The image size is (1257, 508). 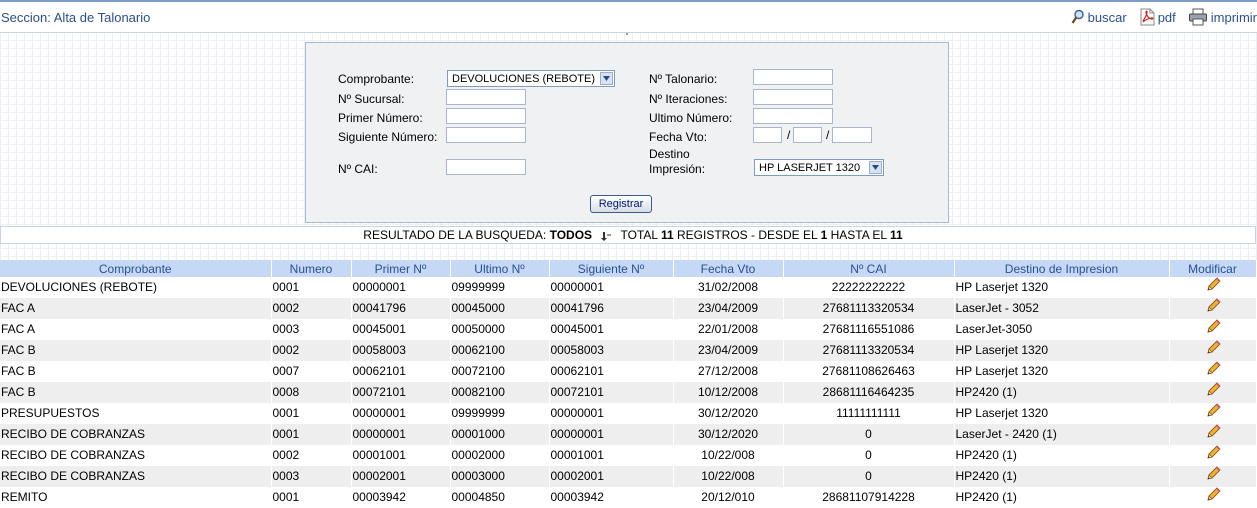 I want to click on primer-numero-input, so click(x=486, y=116).